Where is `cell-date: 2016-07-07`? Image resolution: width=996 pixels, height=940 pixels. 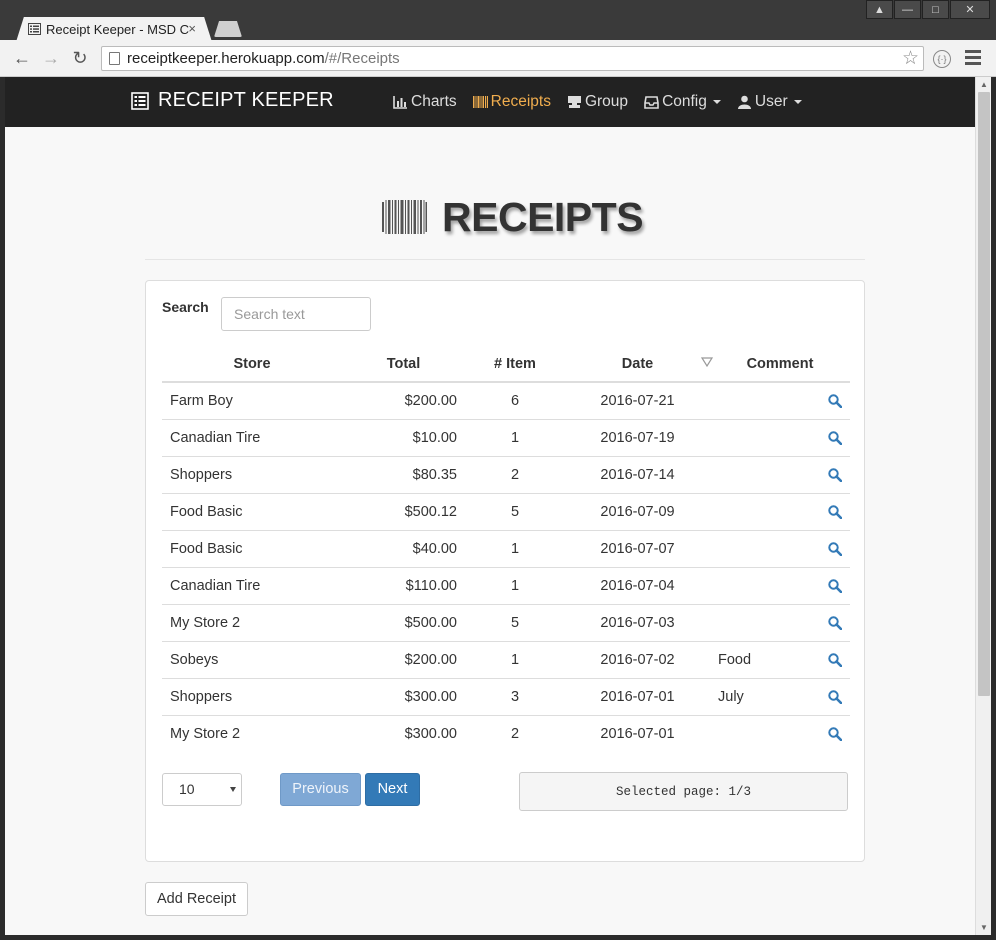
cell-date: 2016-07-07 is located at coordinates (637, 548).